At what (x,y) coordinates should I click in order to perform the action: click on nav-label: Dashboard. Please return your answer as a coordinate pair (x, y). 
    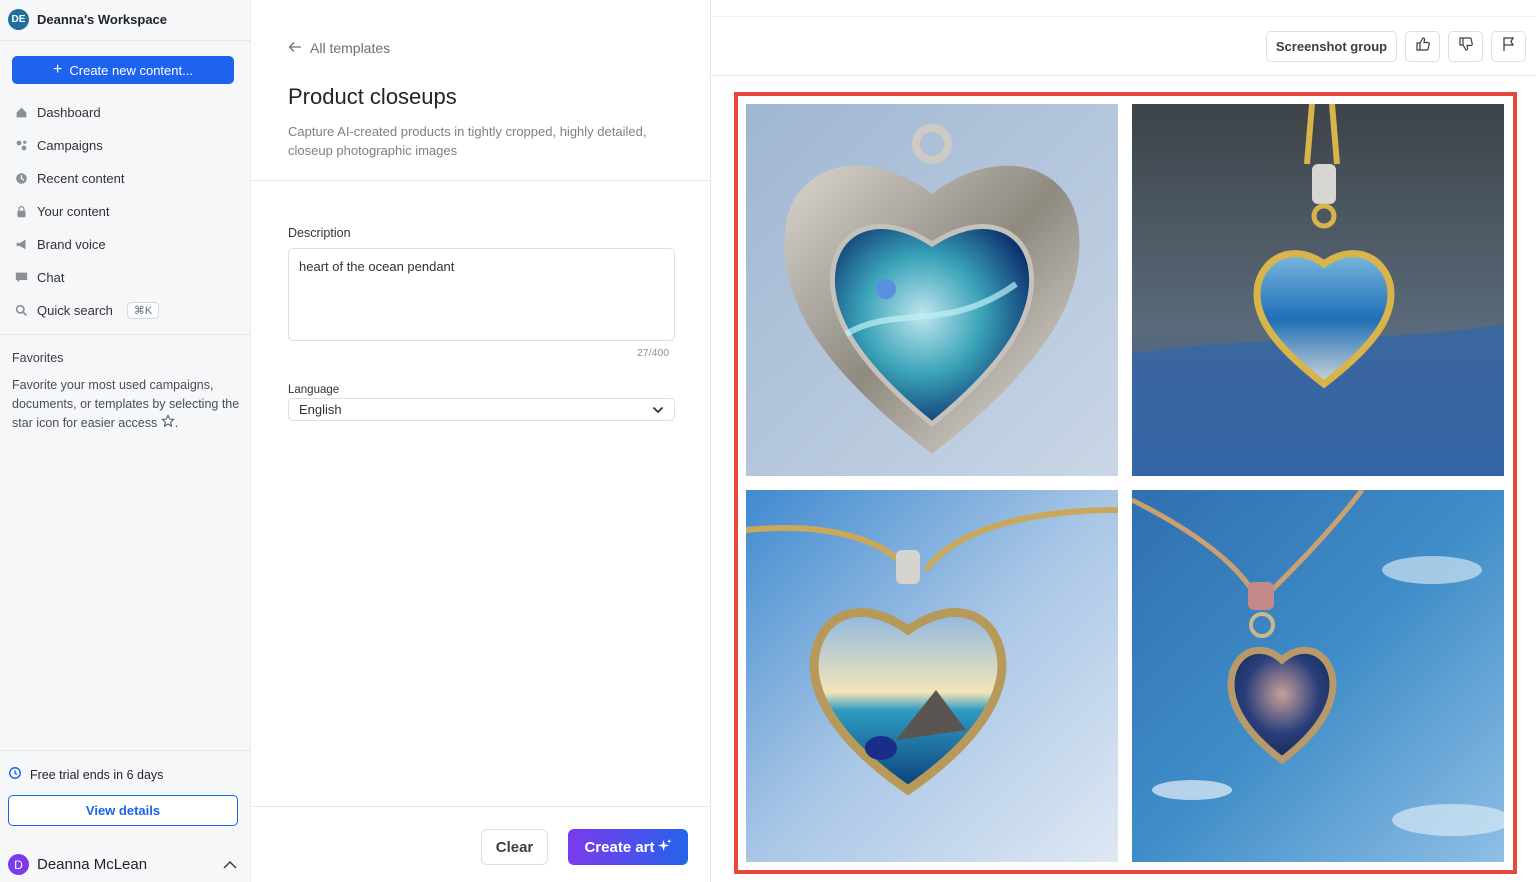
    Looking at the image, I should click on (69, 112).